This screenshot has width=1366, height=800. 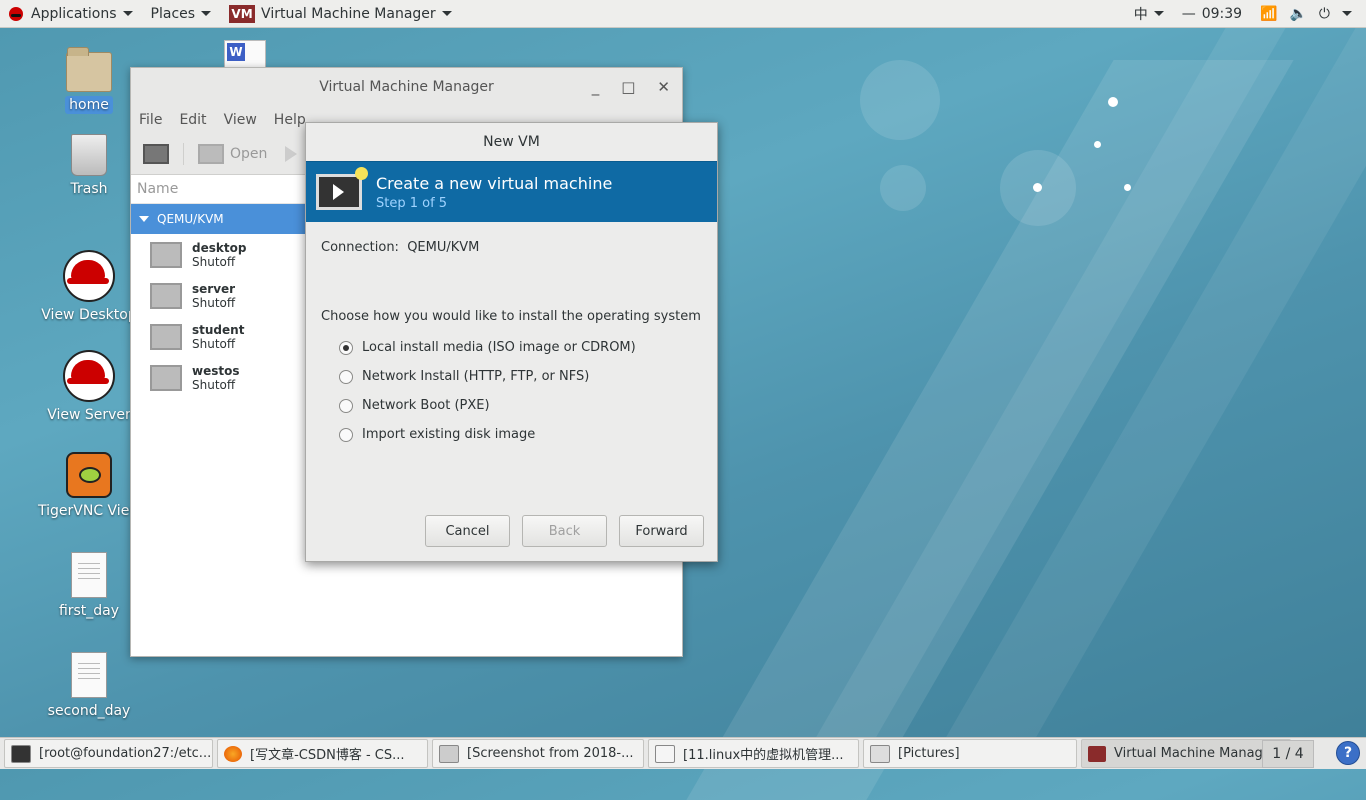 I want to click on column-name-label: Name, so click(x=158, y=189).